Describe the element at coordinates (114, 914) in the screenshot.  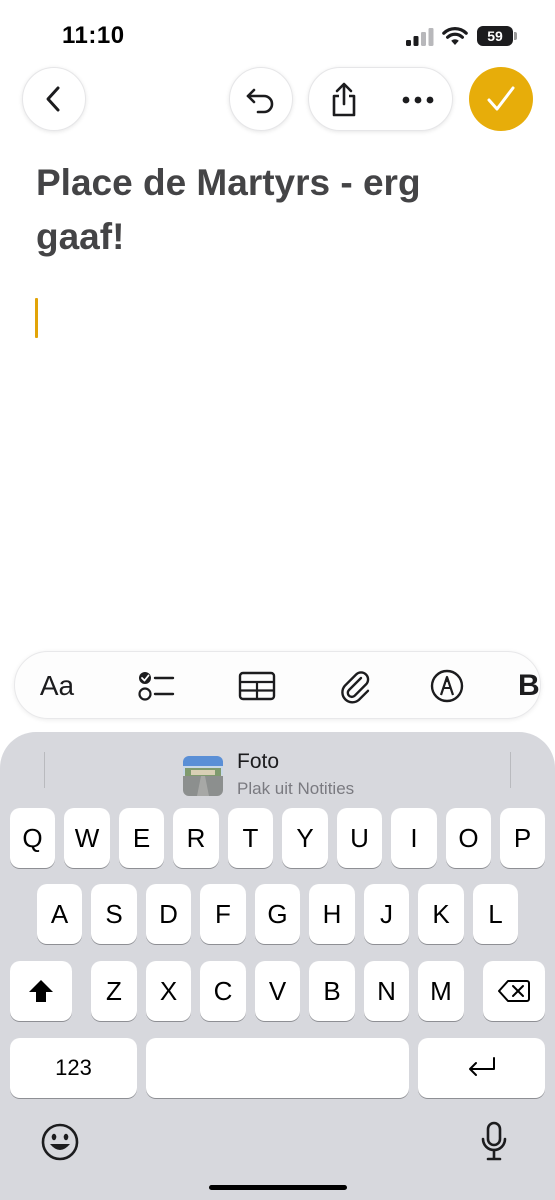
I see `key-s: S` at that location.